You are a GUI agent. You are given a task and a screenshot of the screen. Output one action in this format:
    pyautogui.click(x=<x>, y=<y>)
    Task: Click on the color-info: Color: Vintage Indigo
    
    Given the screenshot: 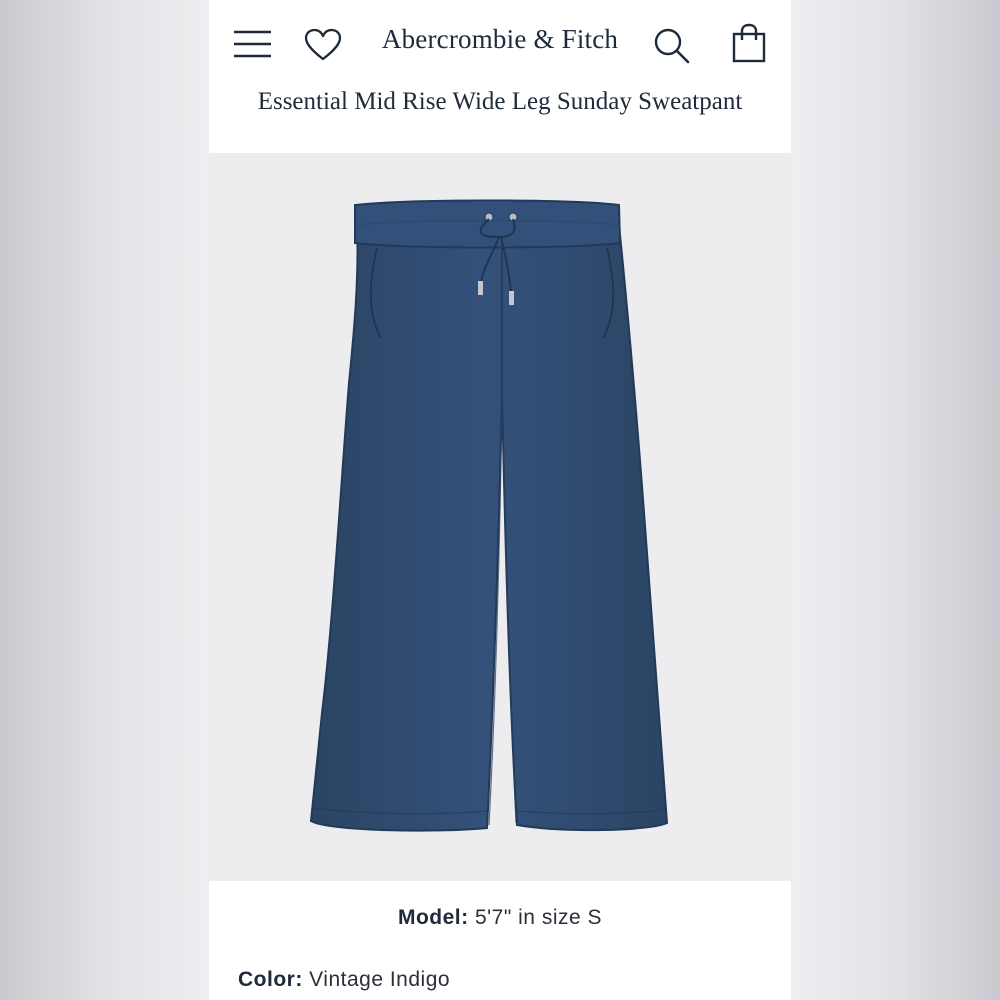 What is the action you would take?
    pyautogui.click(x=344, y=980)
    